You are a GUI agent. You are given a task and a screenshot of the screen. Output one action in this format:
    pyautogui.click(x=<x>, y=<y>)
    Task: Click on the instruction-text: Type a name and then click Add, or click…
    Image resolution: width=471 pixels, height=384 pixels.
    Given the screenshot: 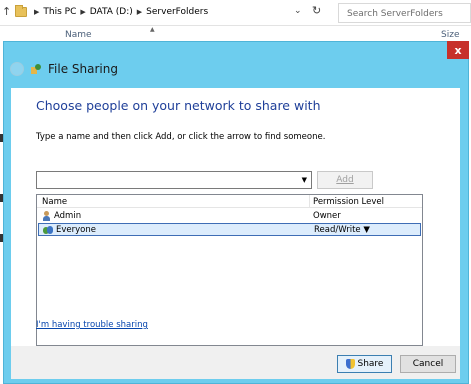 What is the action you would take?
    pyautogui.click(x=181, y=137)
    